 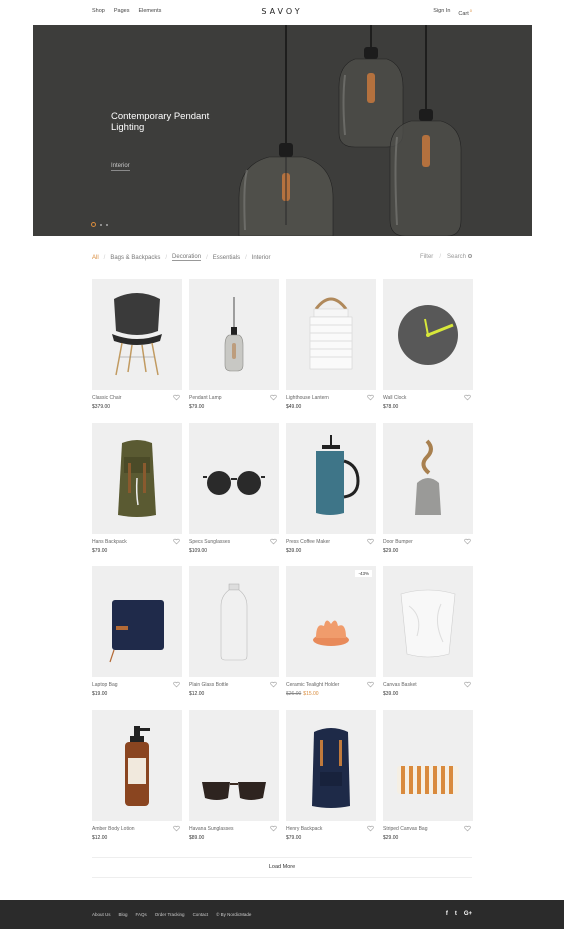 I want to click on wall-clock-image, so click(x=428, y=335).